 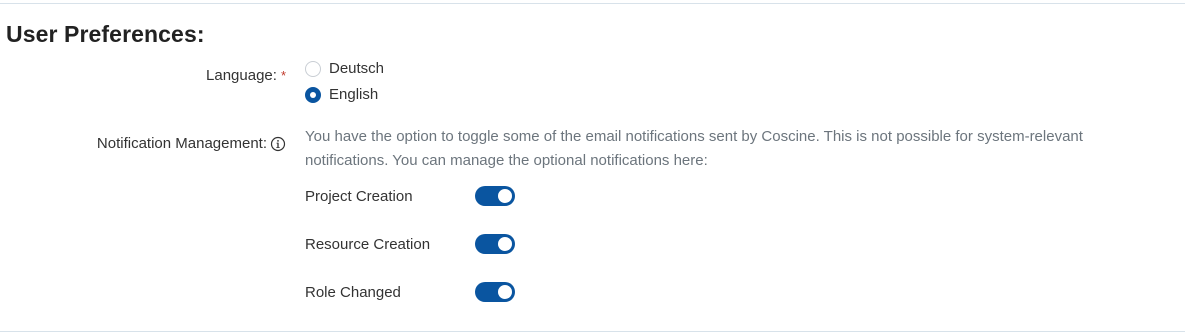 I want to click on language-option-english: English, so click(x=341, y=94).